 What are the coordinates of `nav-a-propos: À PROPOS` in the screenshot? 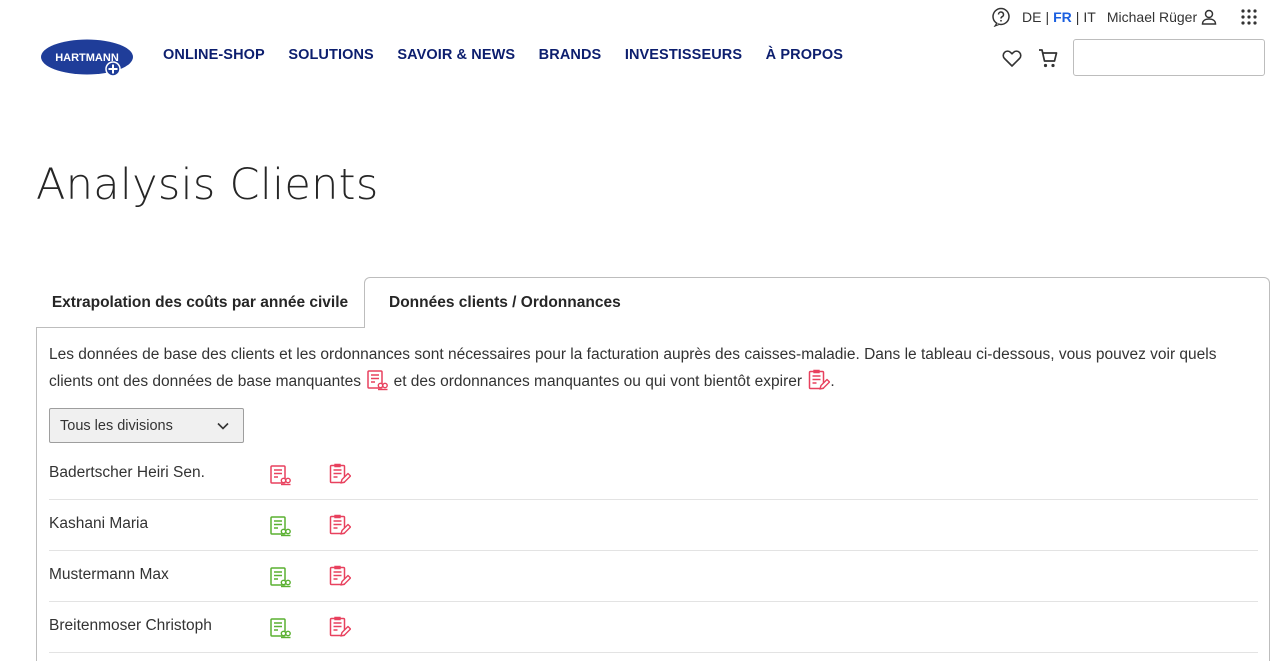 It's located at (804, 55).